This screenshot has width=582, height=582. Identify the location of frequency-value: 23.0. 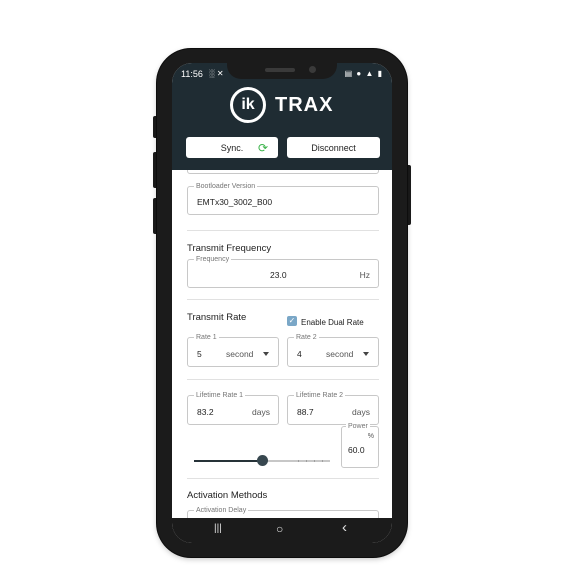
(278, 275).